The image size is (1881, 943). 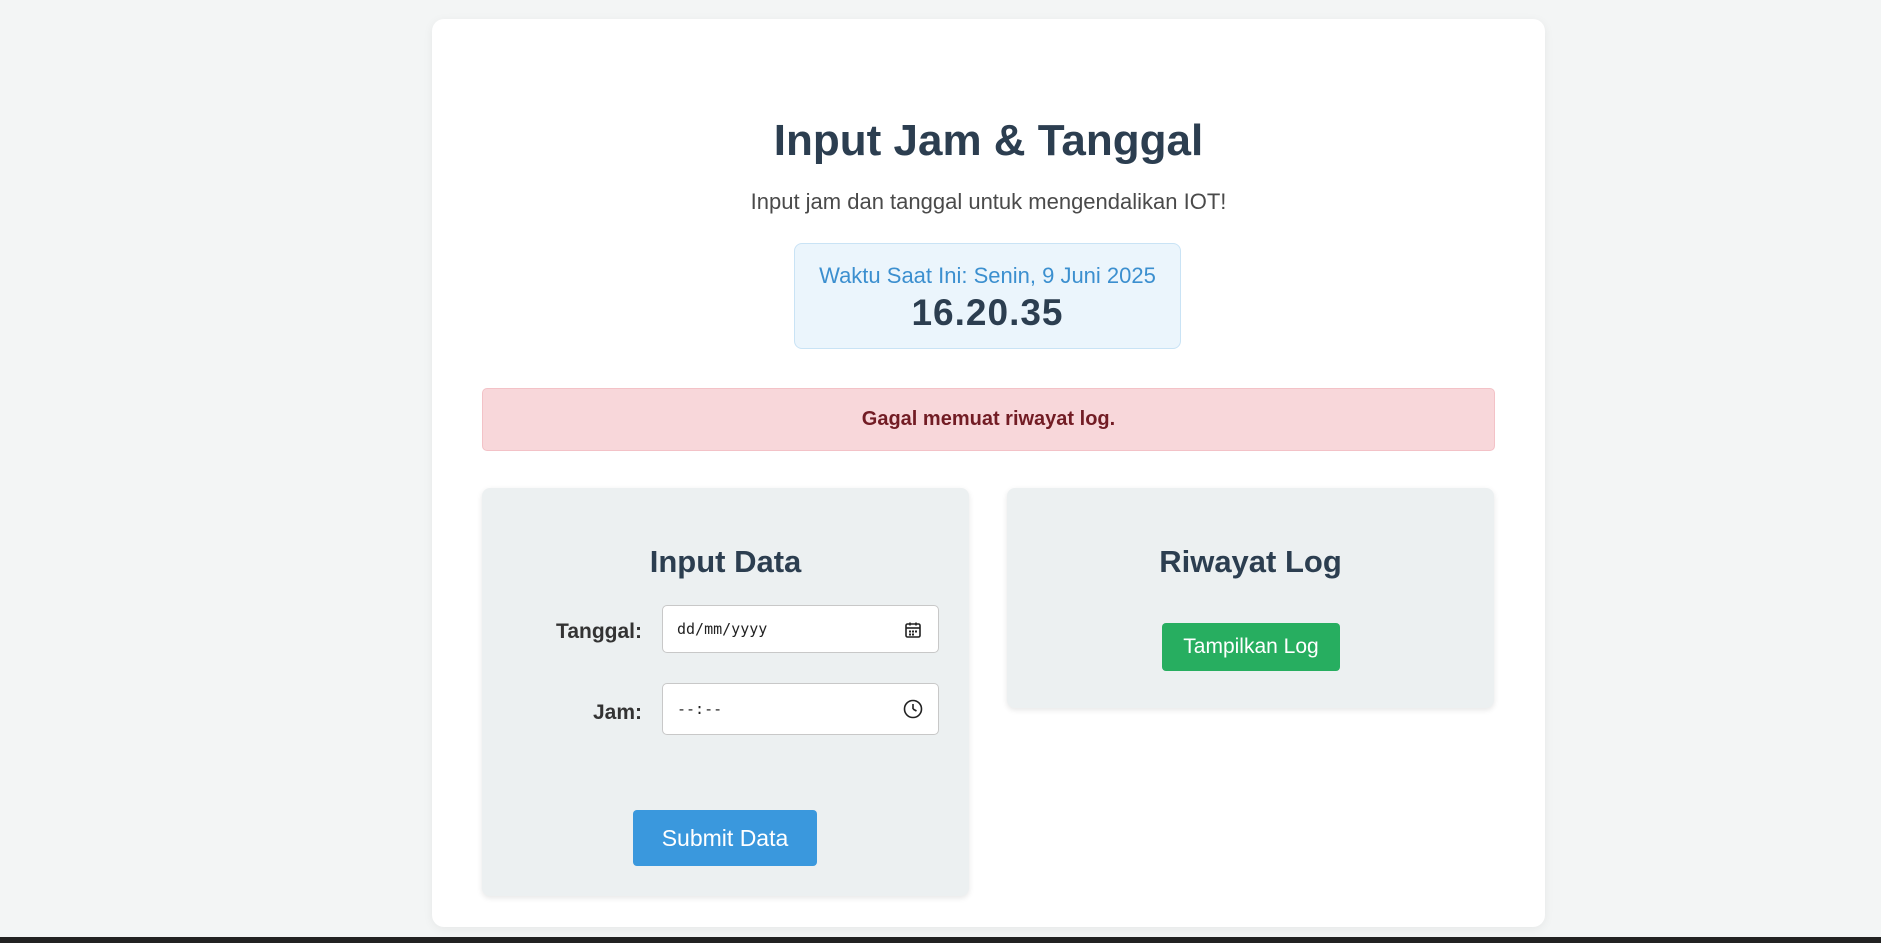 What do you see at coordinates (725, 838) in the screenshot?
I see `submit-button: Submit Data` at bounding box center [725, 838].